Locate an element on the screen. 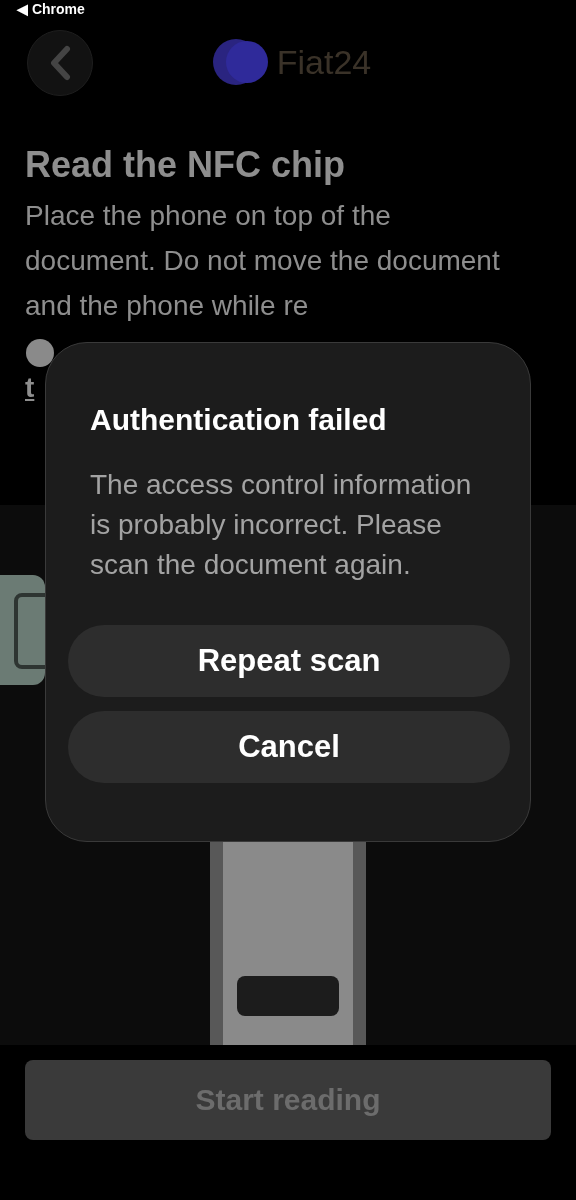  page-title: Read the NFC chip is located at coordinates (186, 165).